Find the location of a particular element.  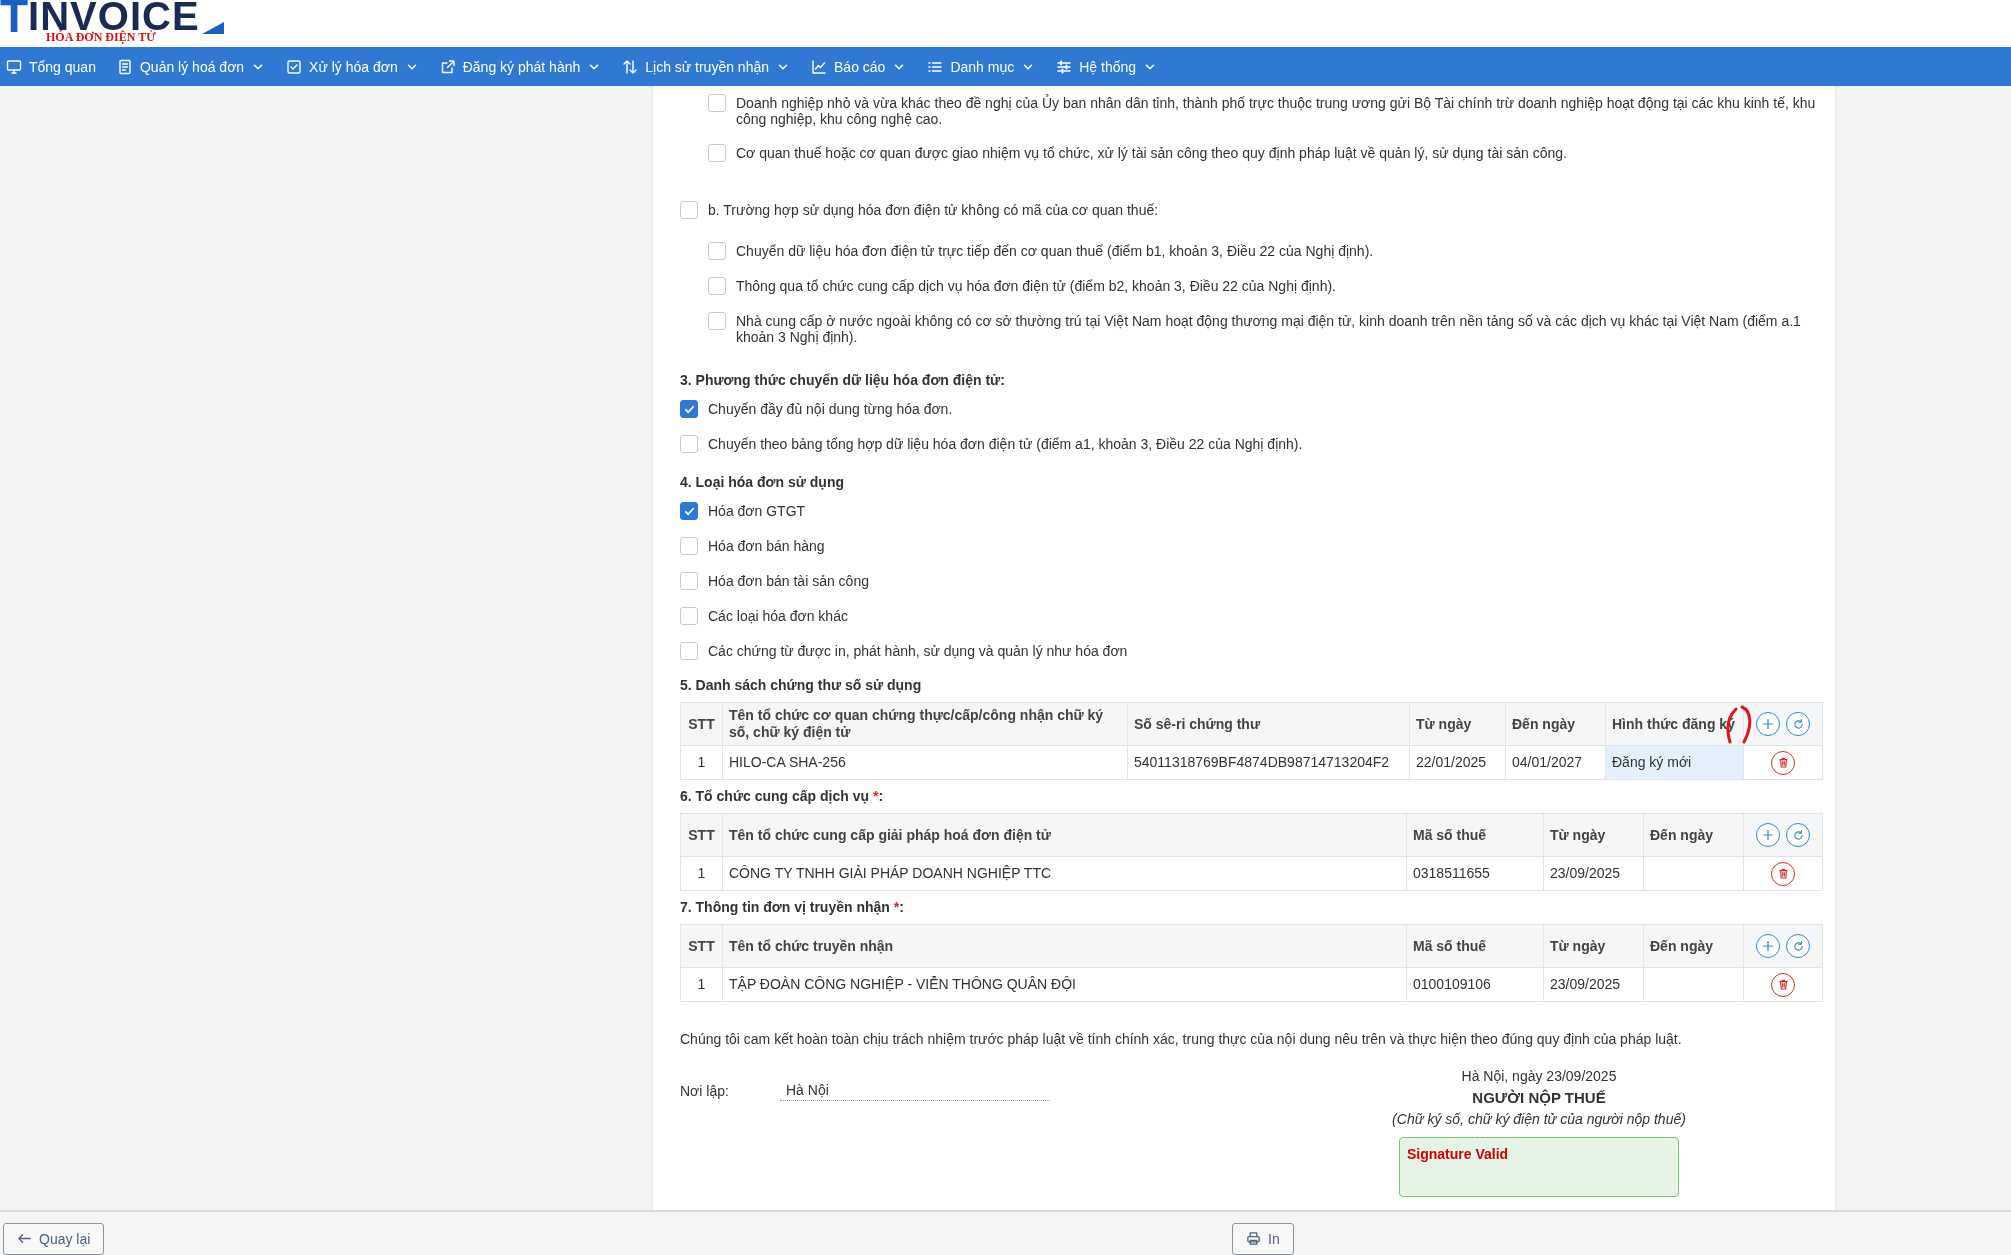

section-title: 3. Phương thức chuyển dữ liệu hóa đơn điện tử: is located at coordinates (843, 380).